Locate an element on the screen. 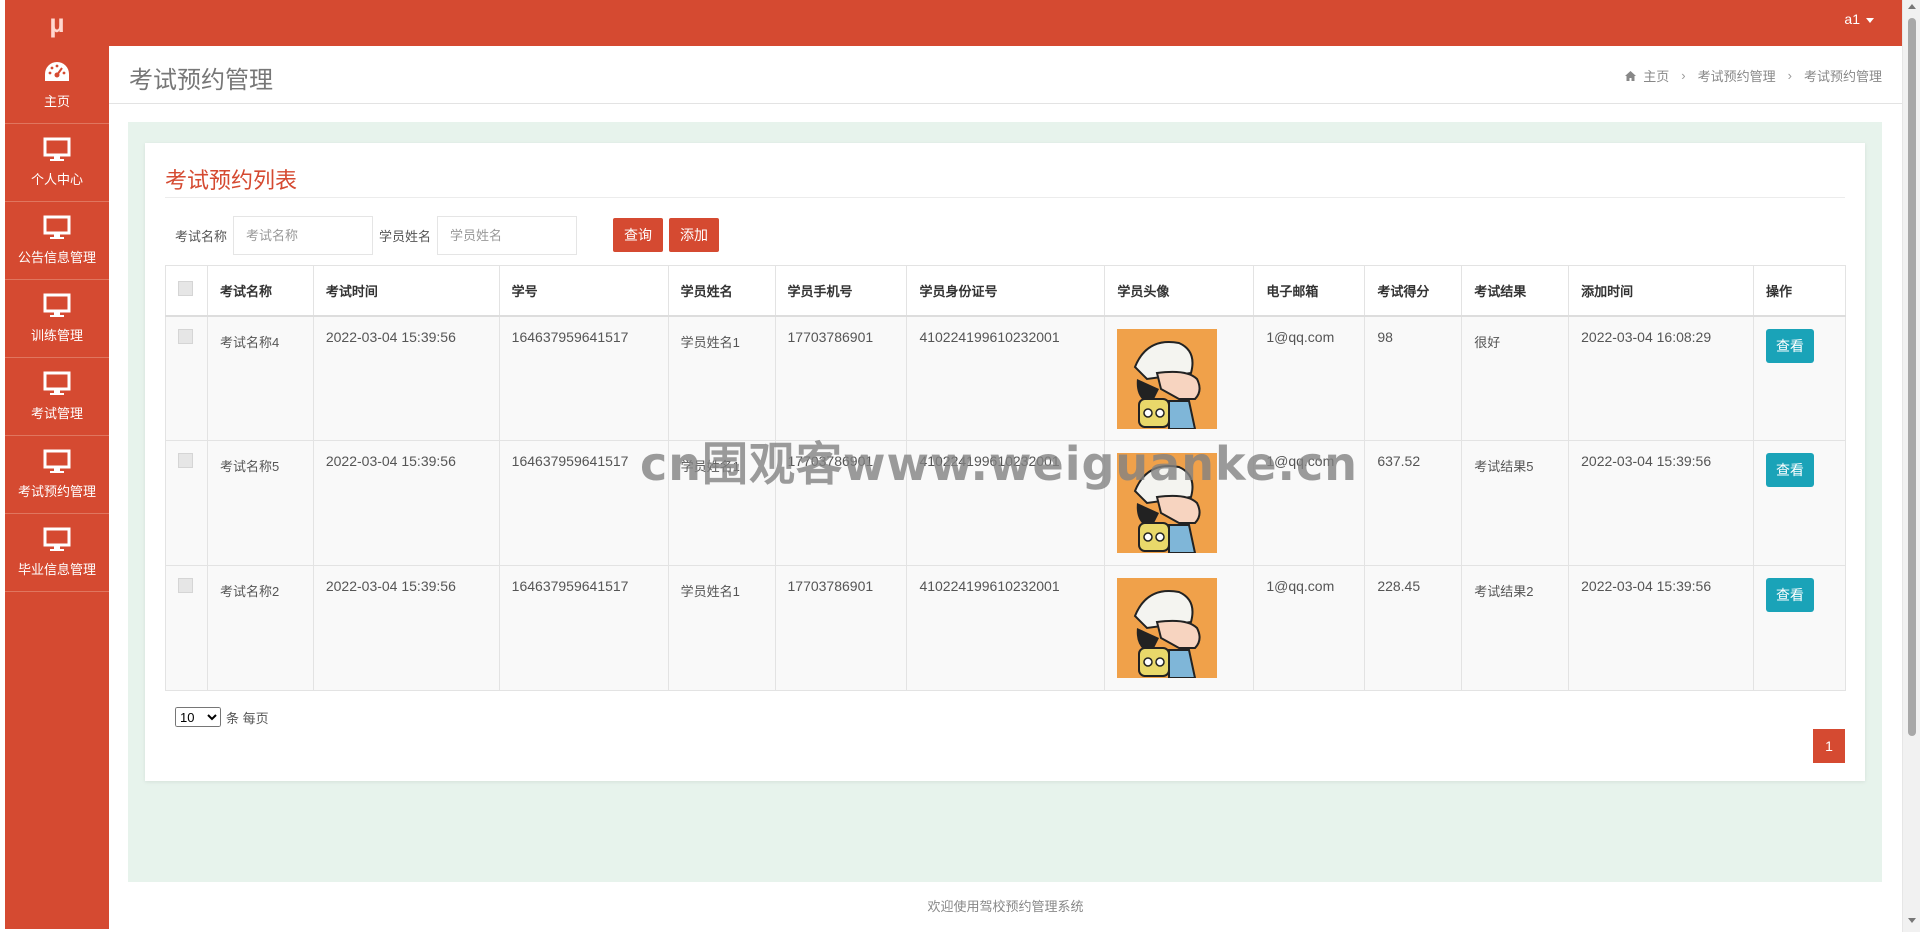 The height and width of the screenshot is (932, 1920). column-header: 添加时间 is located at coordinates (1661, 291).